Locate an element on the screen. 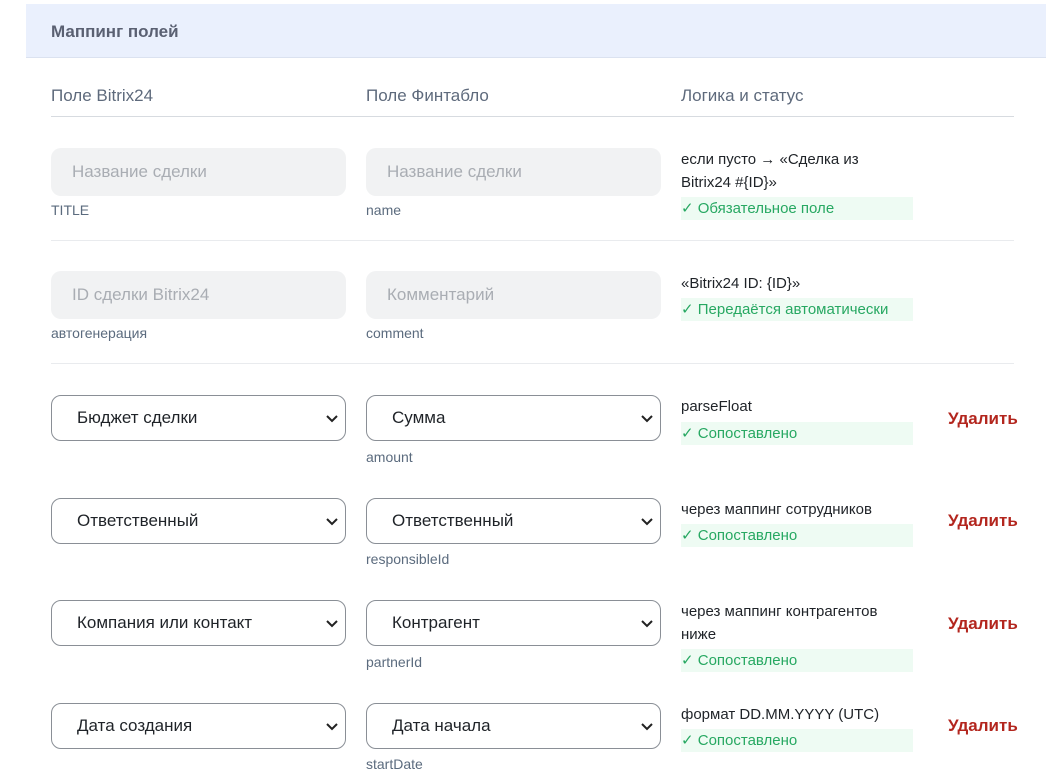  fintablo-field-code: responsibleId is located at coordinates (408, 559).